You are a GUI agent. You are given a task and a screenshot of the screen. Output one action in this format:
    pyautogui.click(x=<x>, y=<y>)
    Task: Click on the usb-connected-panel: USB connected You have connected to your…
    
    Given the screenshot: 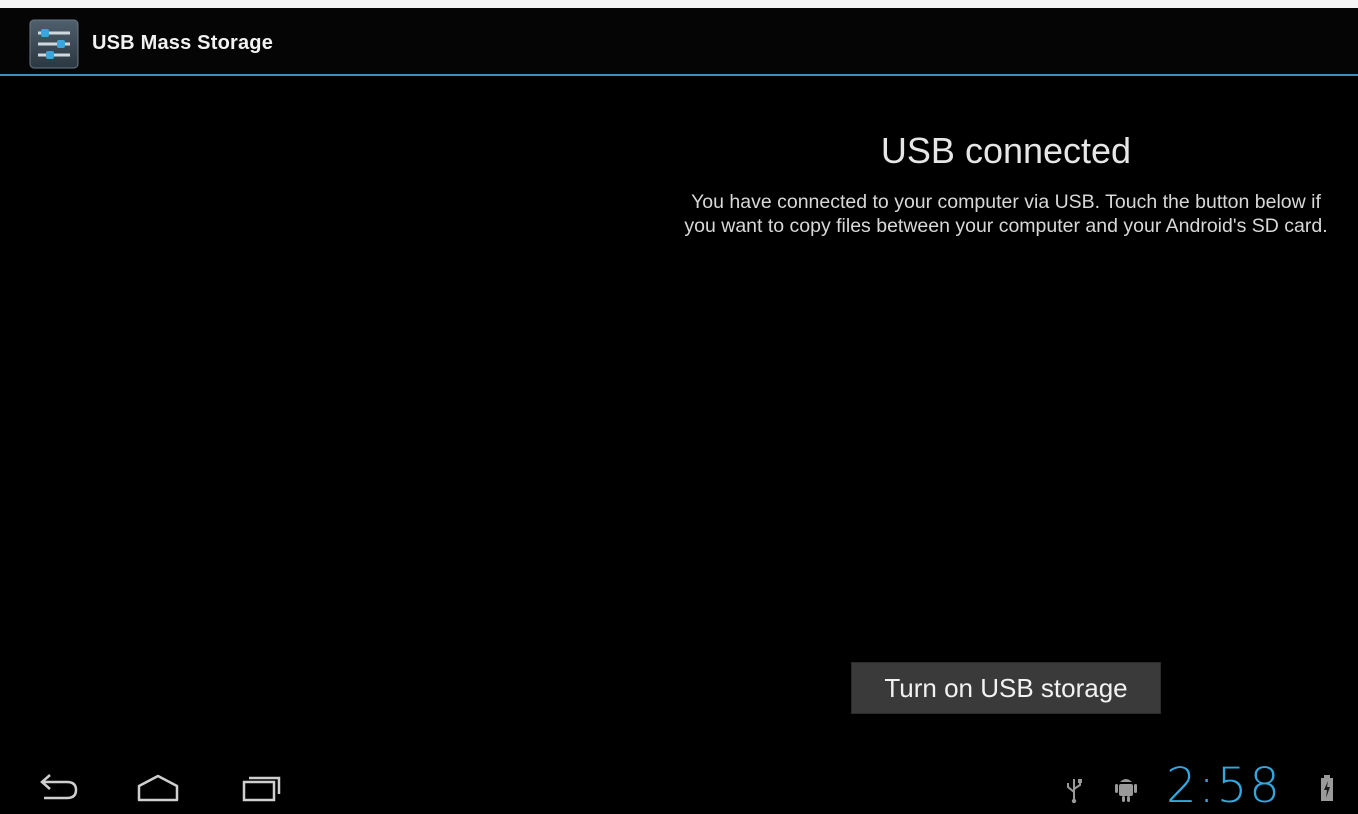 What is the action you would take?
    pyautogui.click(x=1006, y=184)
    